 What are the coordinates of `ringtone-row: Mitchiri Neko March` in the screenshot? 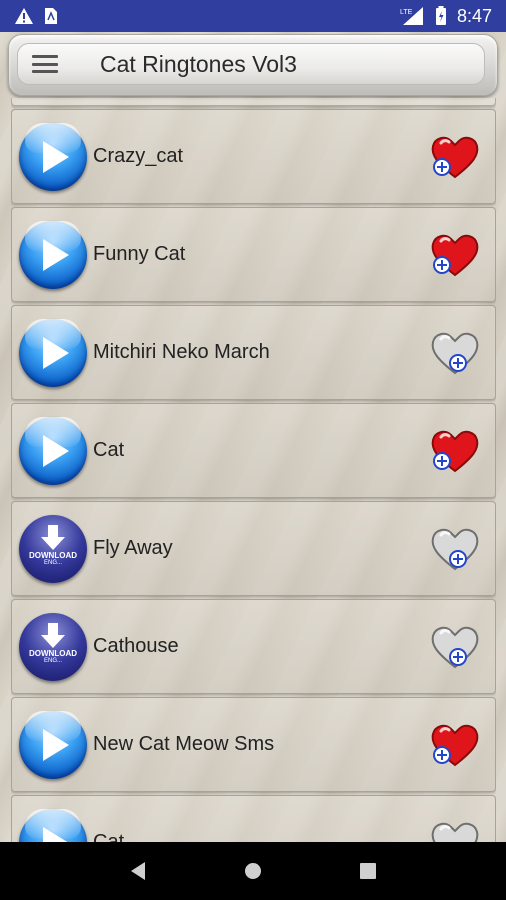 It's located at (253, 352).